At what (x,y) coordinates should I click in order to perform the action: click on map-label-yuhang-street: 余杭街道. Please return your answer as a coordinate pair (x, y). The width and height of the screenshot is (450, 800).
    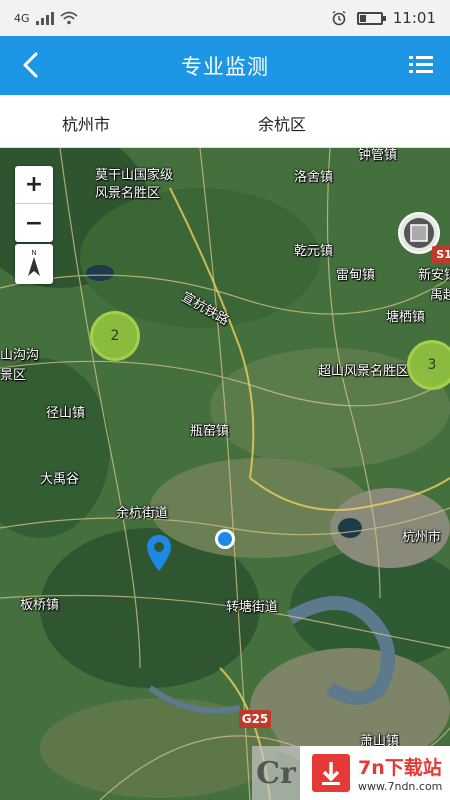
    Looking at the image, I should click on (142, 513).